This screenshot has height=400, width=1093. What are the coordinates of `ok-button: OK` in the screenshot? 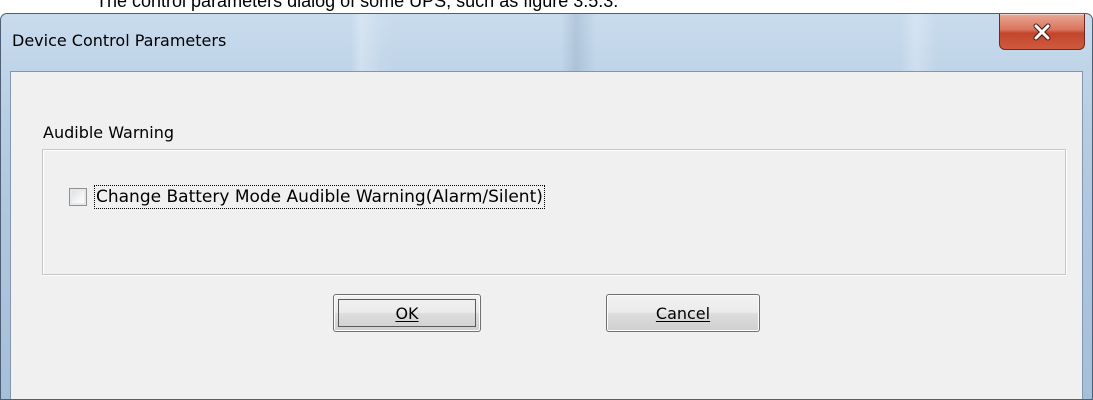 It's located at (407, 313).